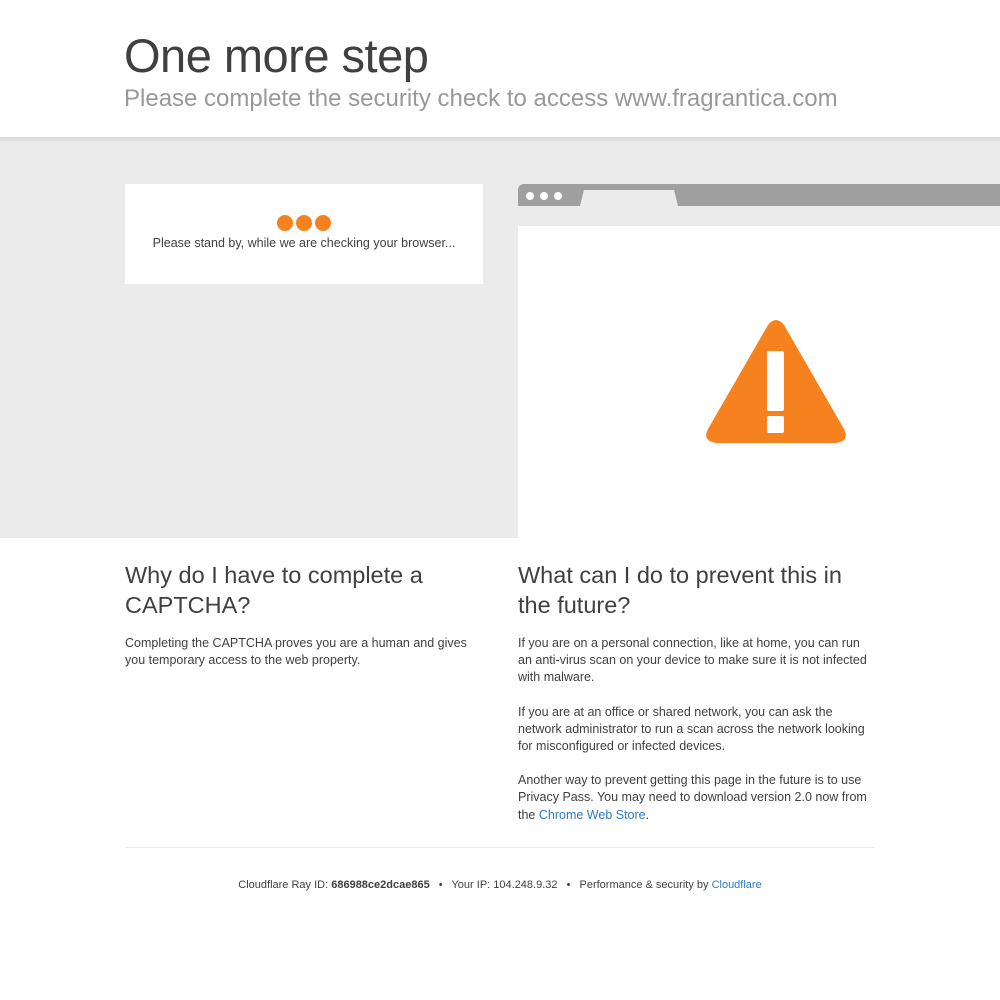 The image size is (1000, 1000). What do you see at coordinates (276, 55) in the screenshot?
I see `page-title: One more step` at bounding box center [276, 55].